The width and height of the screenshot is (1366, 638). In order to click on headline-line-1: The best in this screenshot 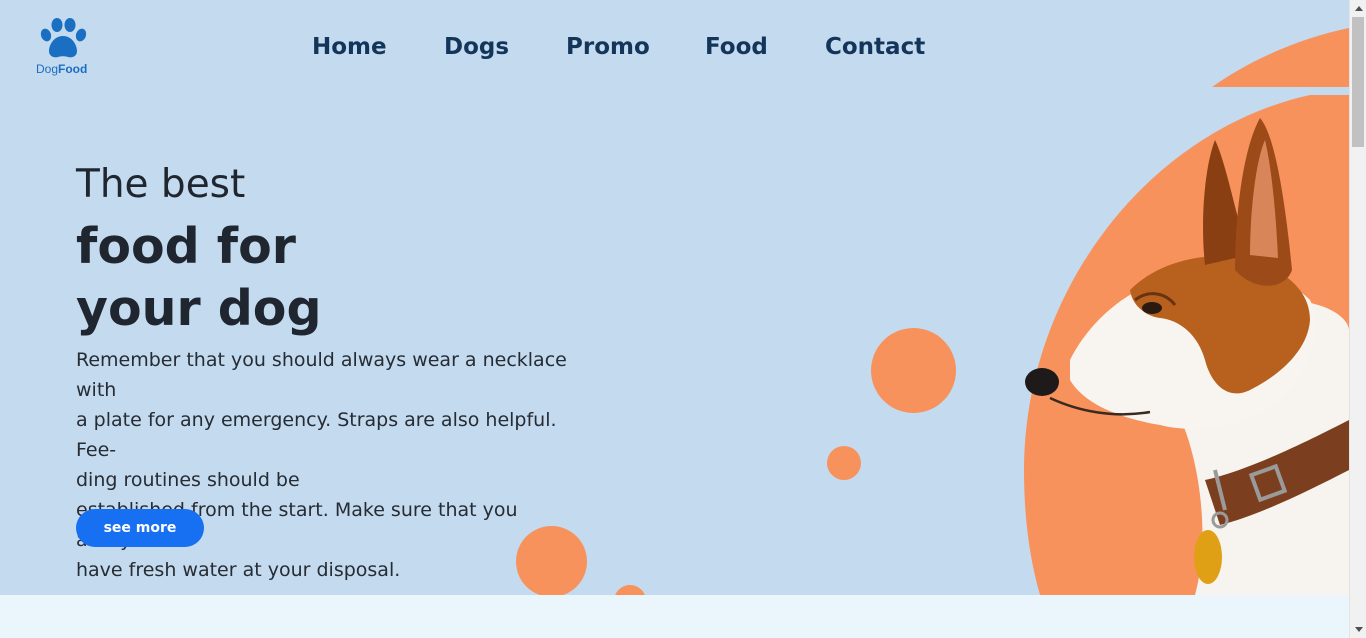, I will do `click(161, 184)`.